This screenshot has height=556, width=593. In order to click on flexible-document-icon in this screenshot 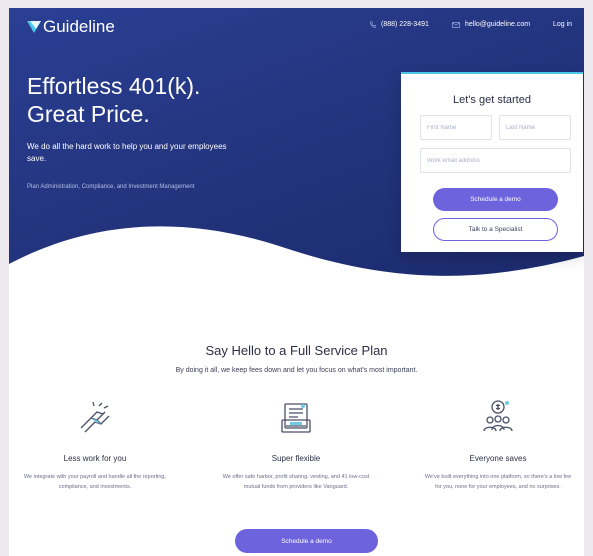, I will do `click(296, 418)`.